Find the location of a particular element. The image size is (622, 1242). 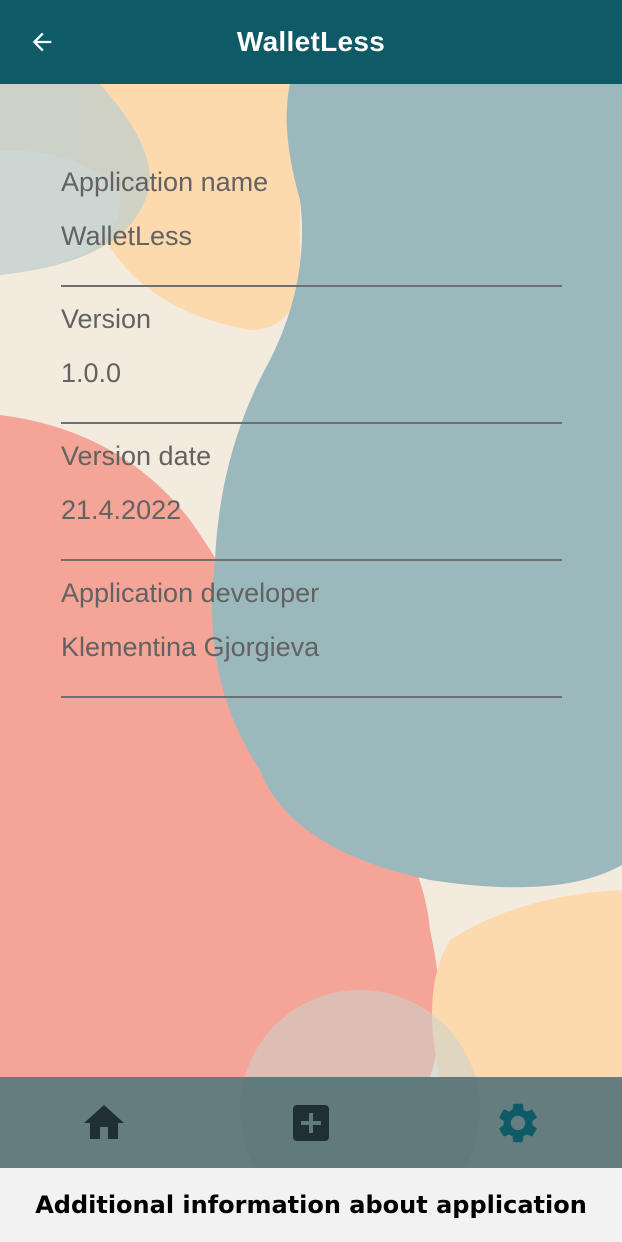

nav-home-button is located at coordinates (103, 1122).